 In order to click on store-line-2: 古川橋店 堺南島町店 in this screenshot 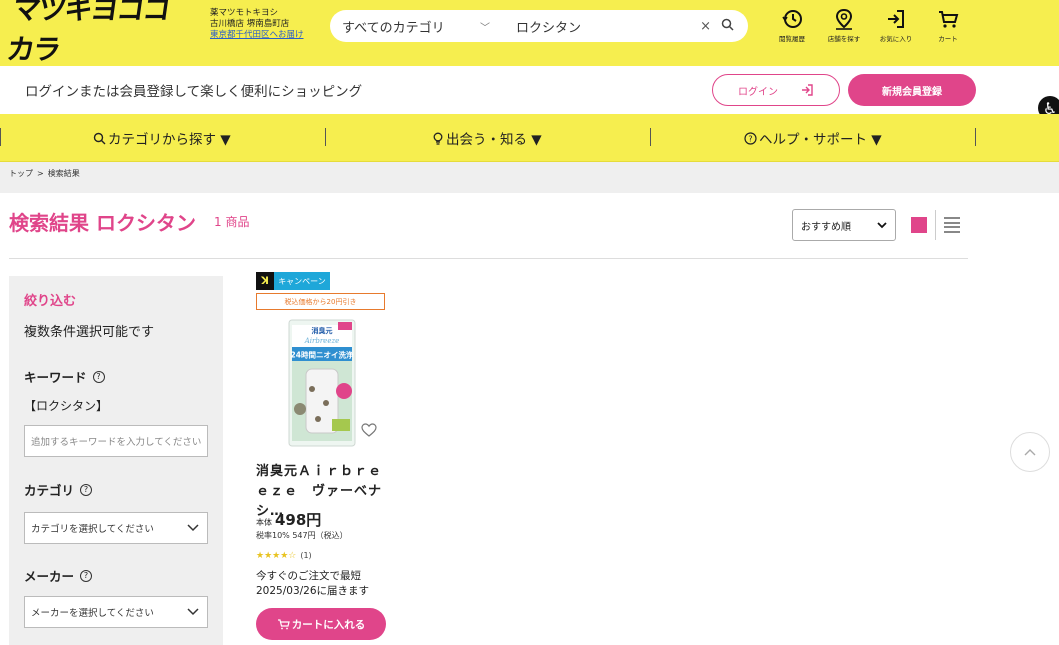, I will do `click(250, 24)`.